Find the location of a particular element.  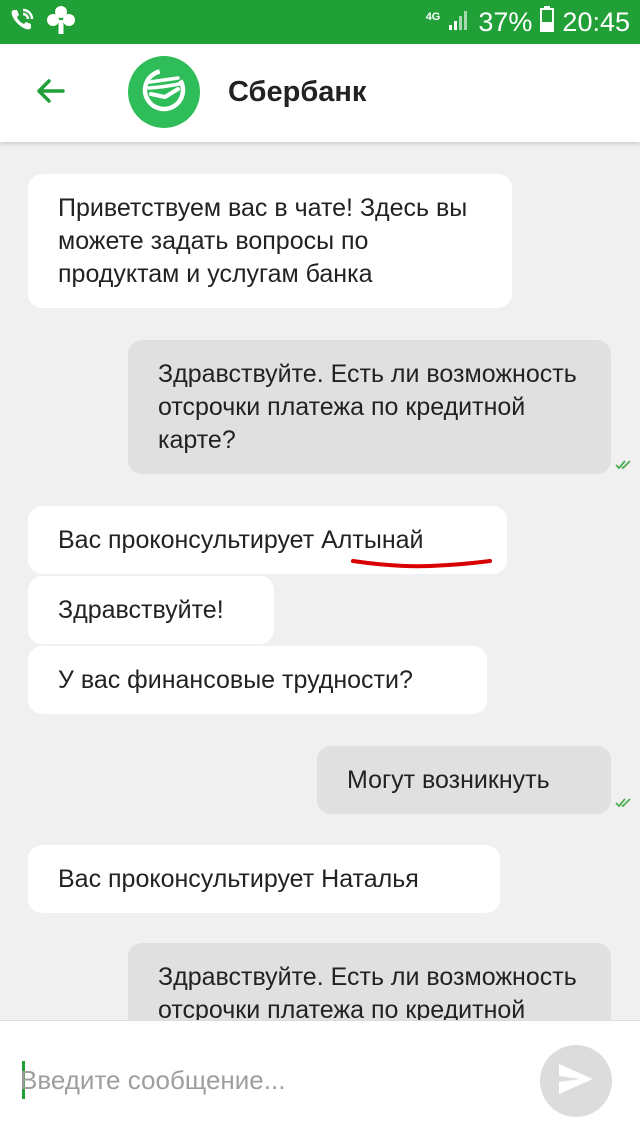

message-composer is located at coordinates (320, 1079).